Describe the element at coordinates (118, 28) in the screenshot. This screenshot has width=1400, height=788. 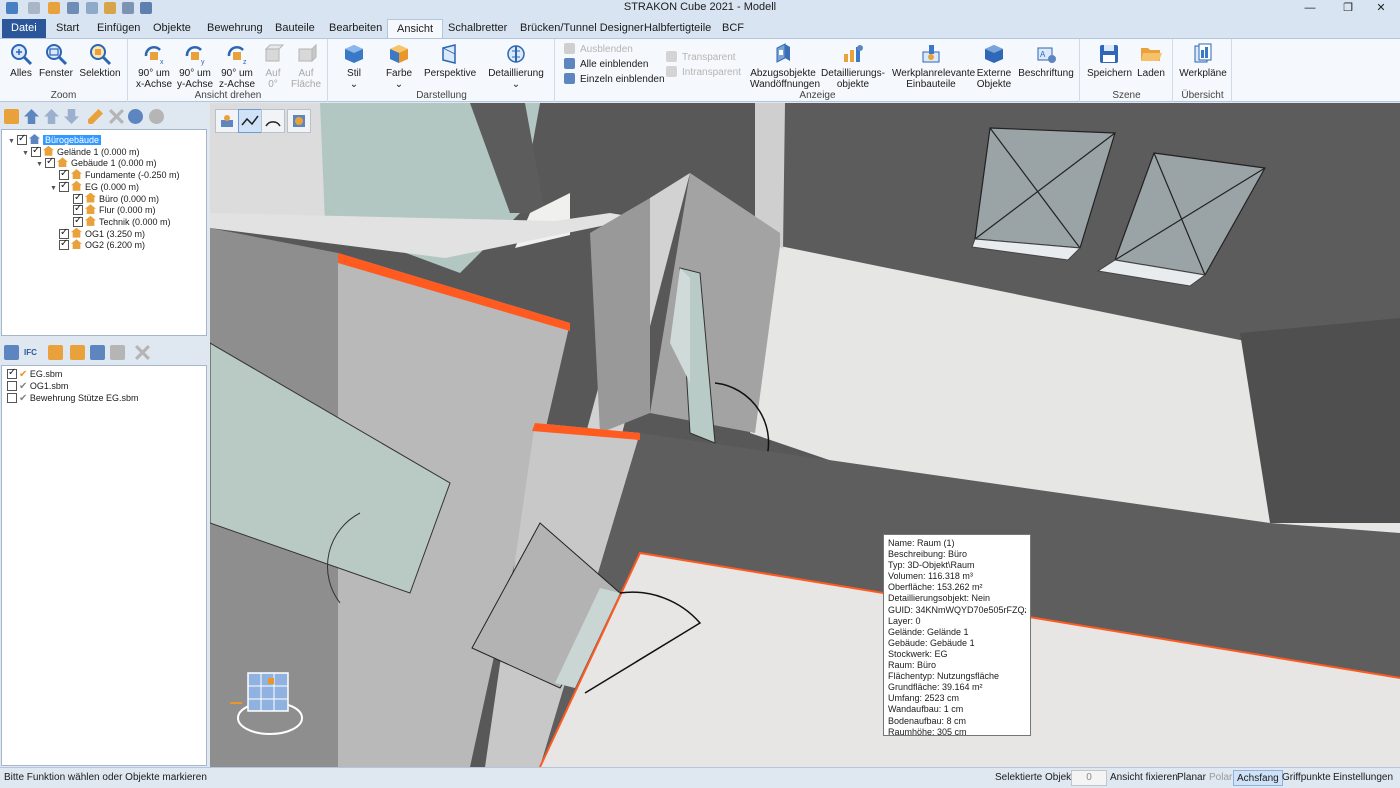
I see `tab-einfuegen: Einfügen` at that location.